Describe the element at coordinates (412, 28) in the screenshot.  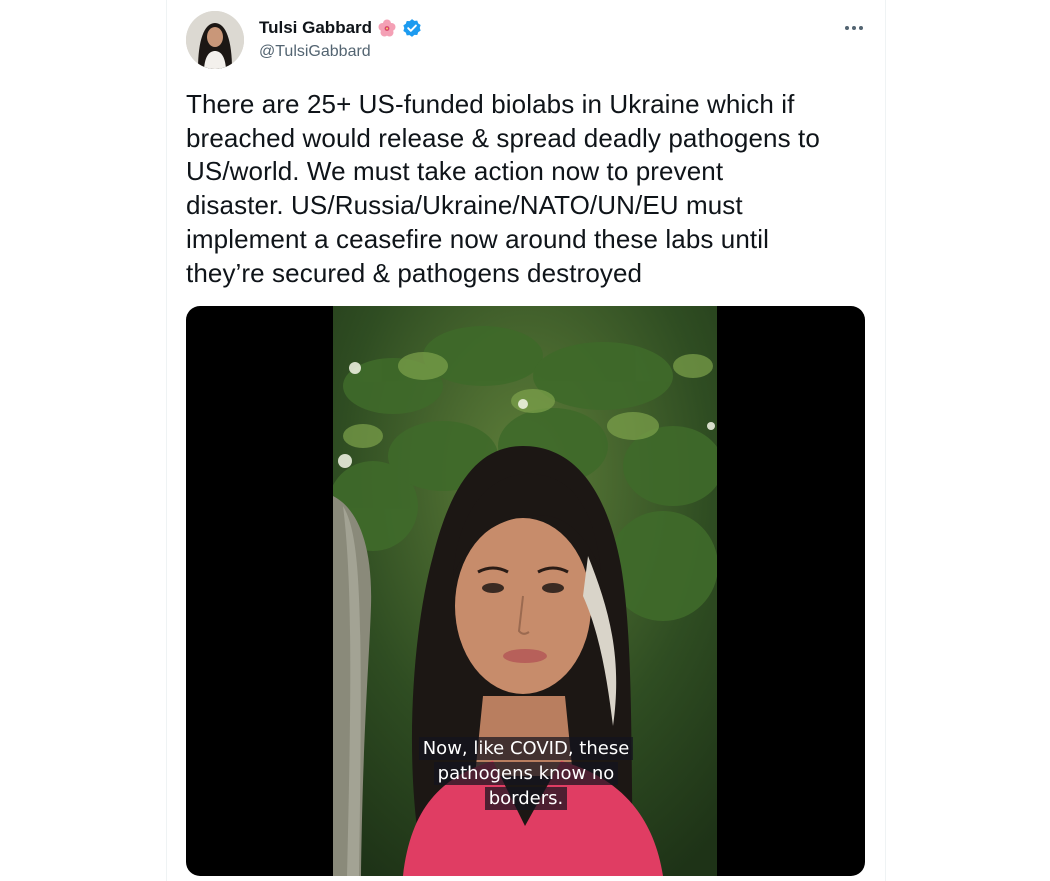
I see `verified-badge-icon` at that location.